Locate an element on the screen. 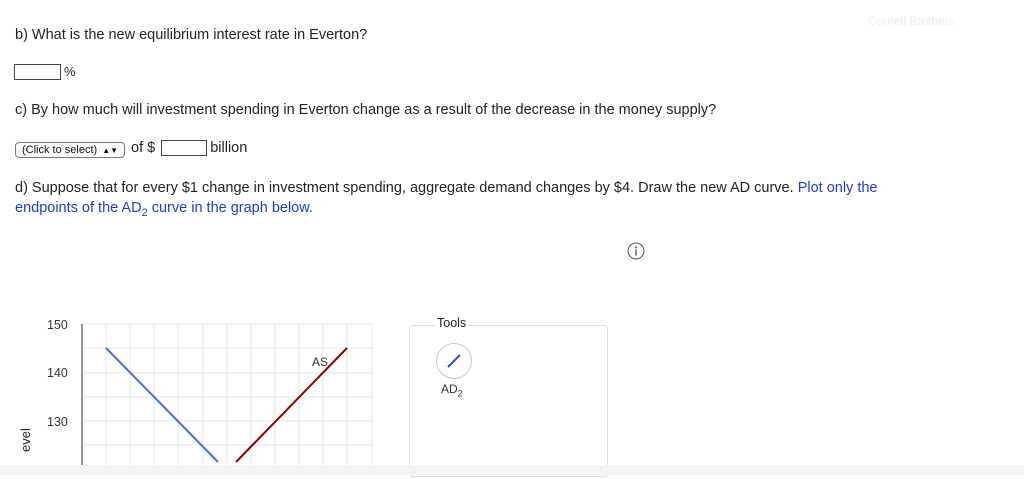 This screenshot has height=479, width=1024. ad2-tool-label: AD2 is located at coordinates (452, 390).